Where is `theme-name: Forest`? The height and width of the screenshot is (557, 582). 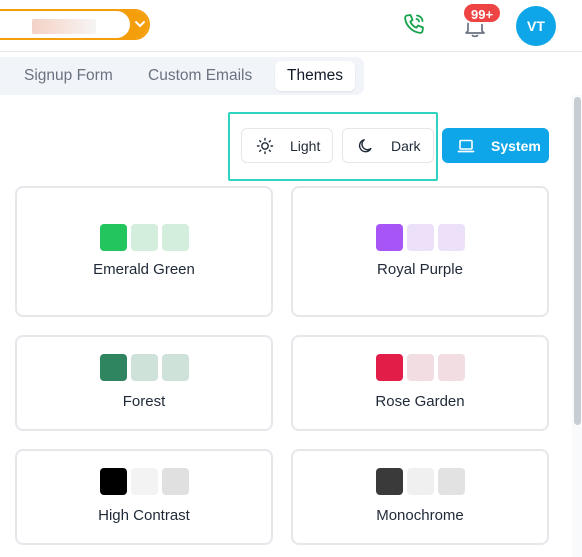 theme-name: Forest is located at coordinates (144, 401).